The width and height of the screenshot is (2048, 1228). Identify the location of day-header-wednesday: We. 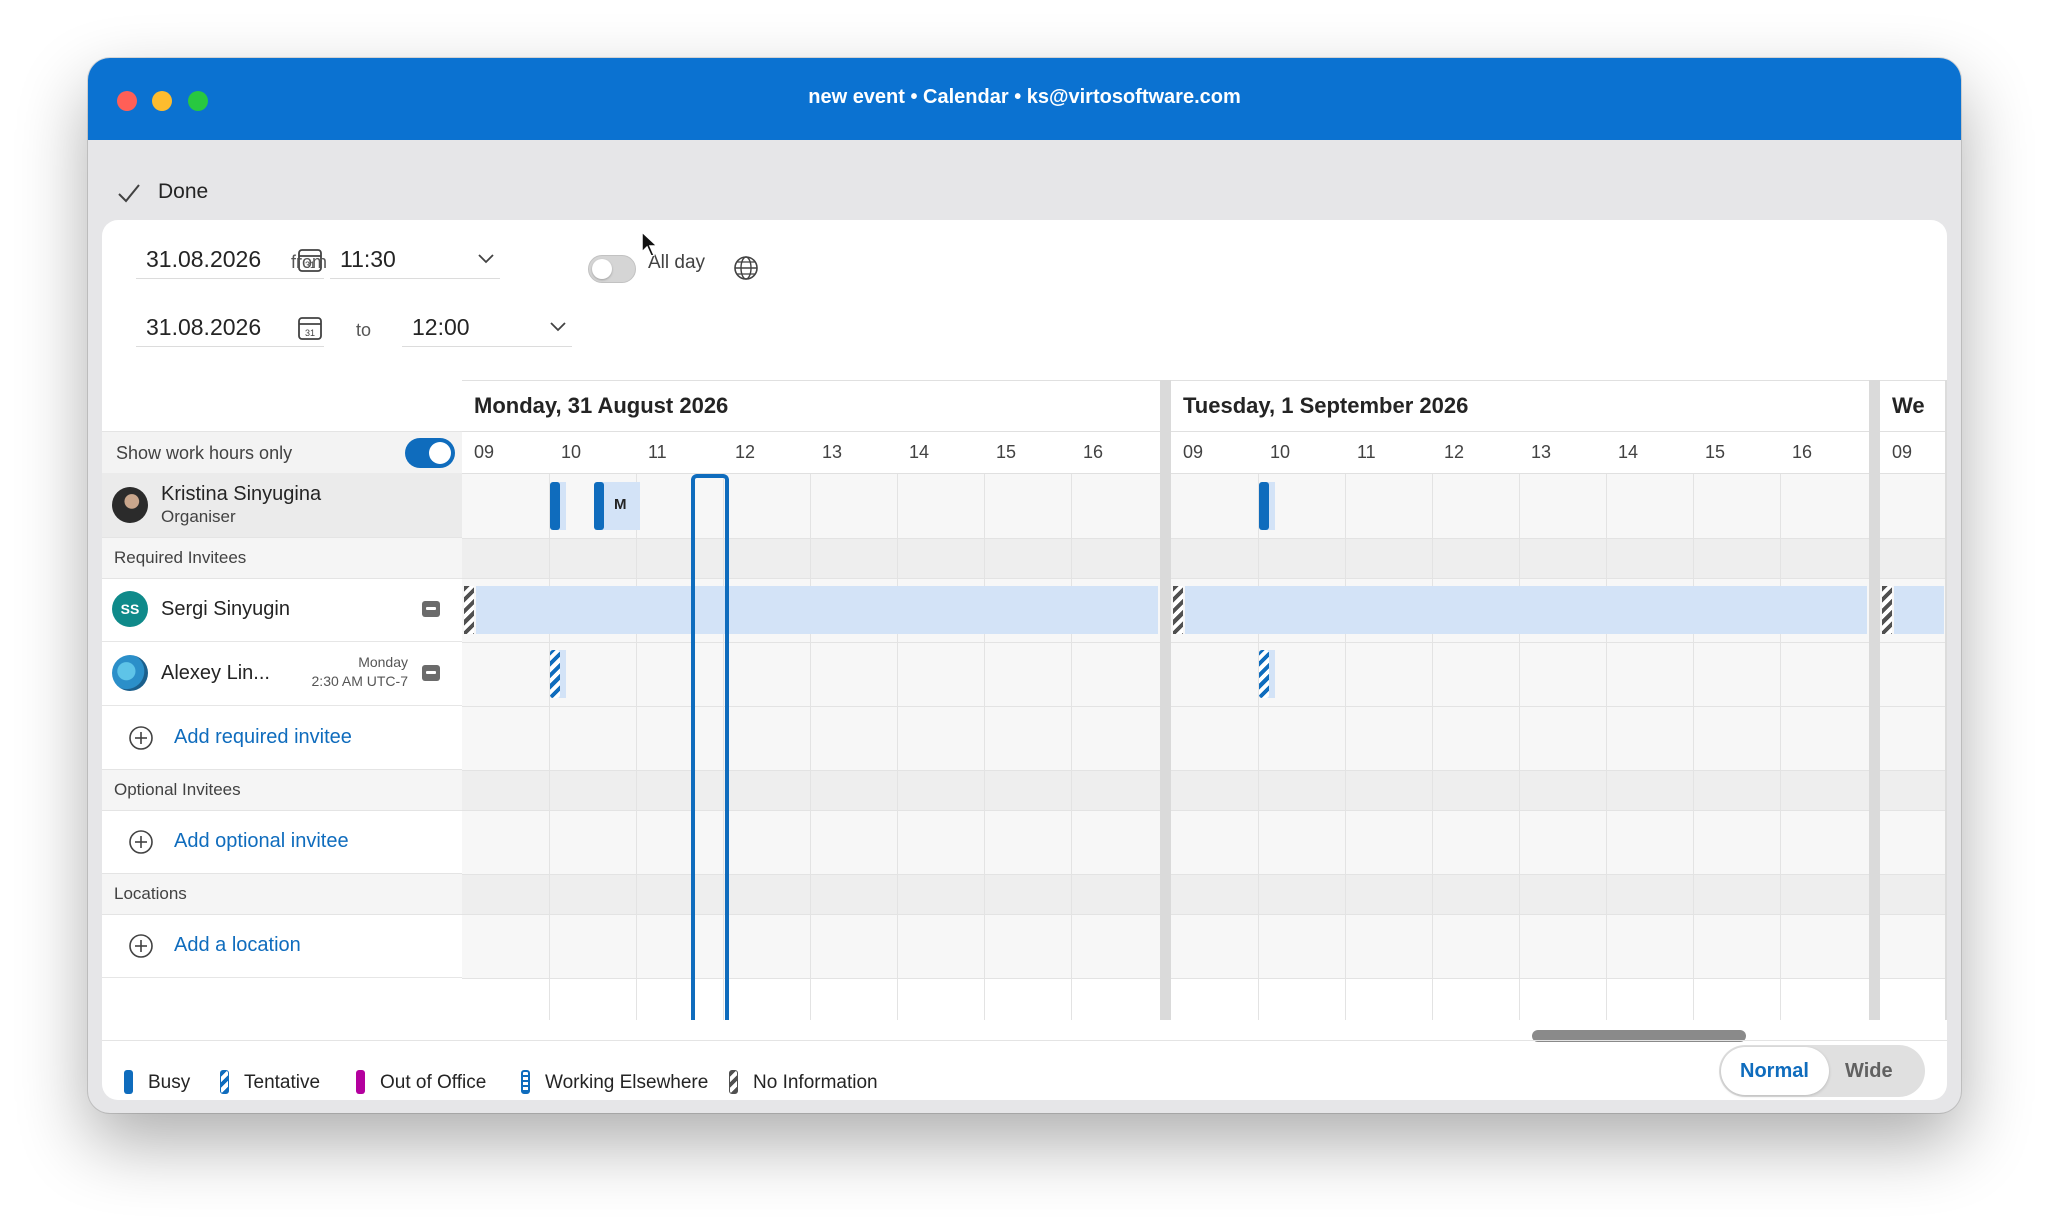
(1913, 406).